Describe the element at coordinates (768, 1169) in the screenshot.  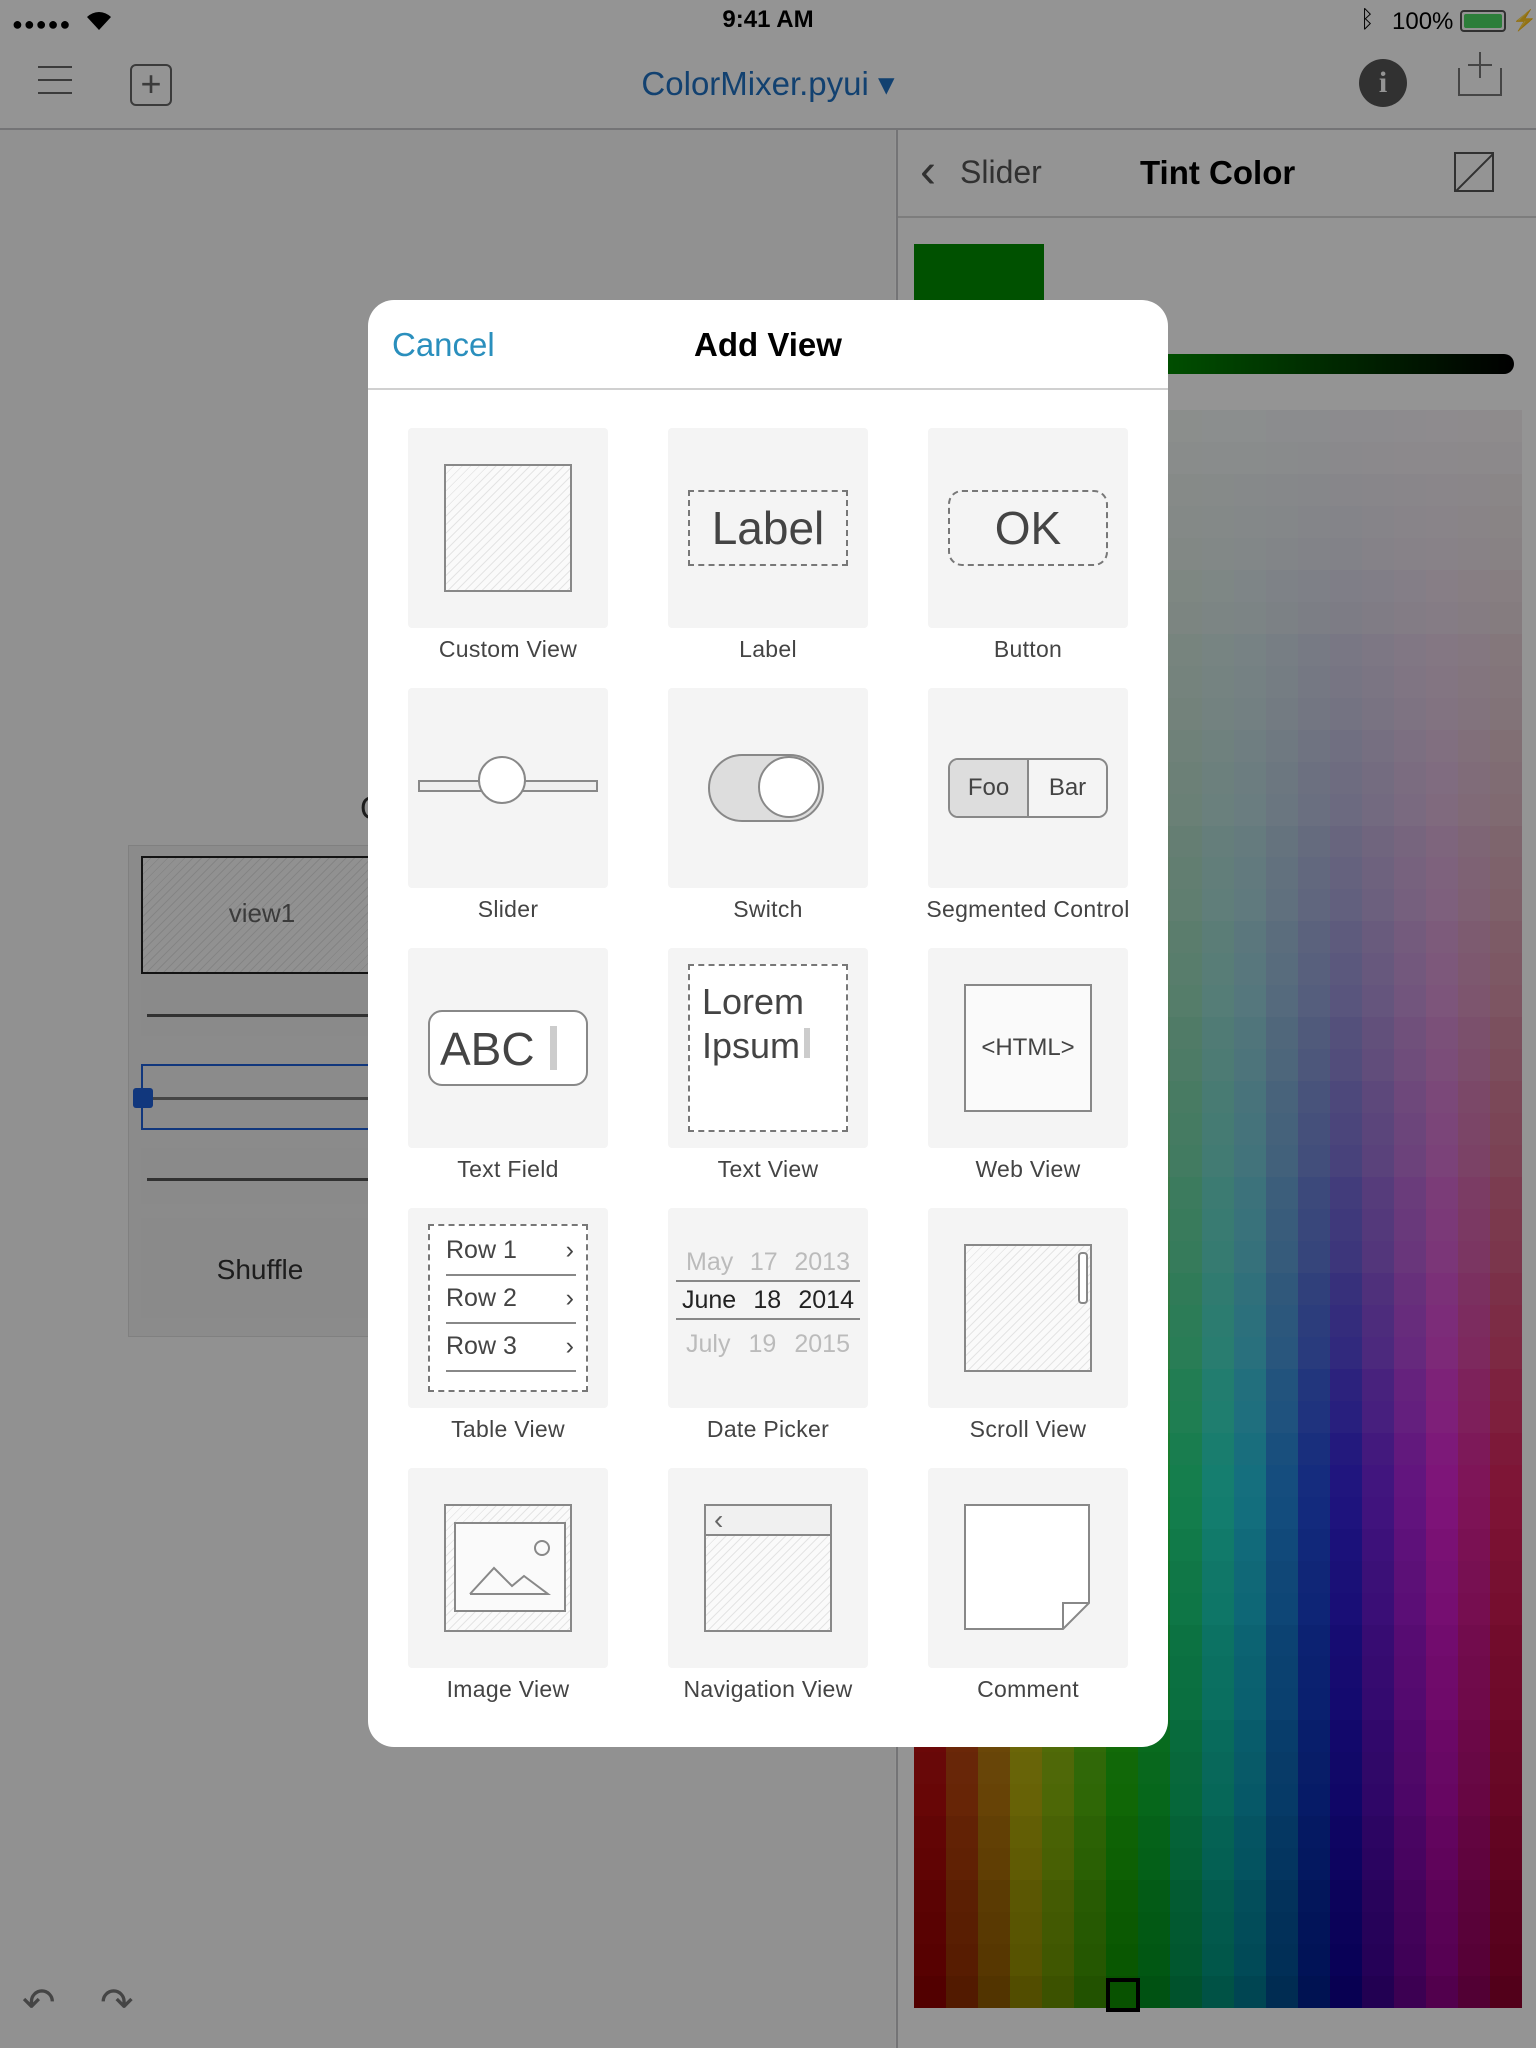
I see `tile-label-text-view: Text View` at that location.